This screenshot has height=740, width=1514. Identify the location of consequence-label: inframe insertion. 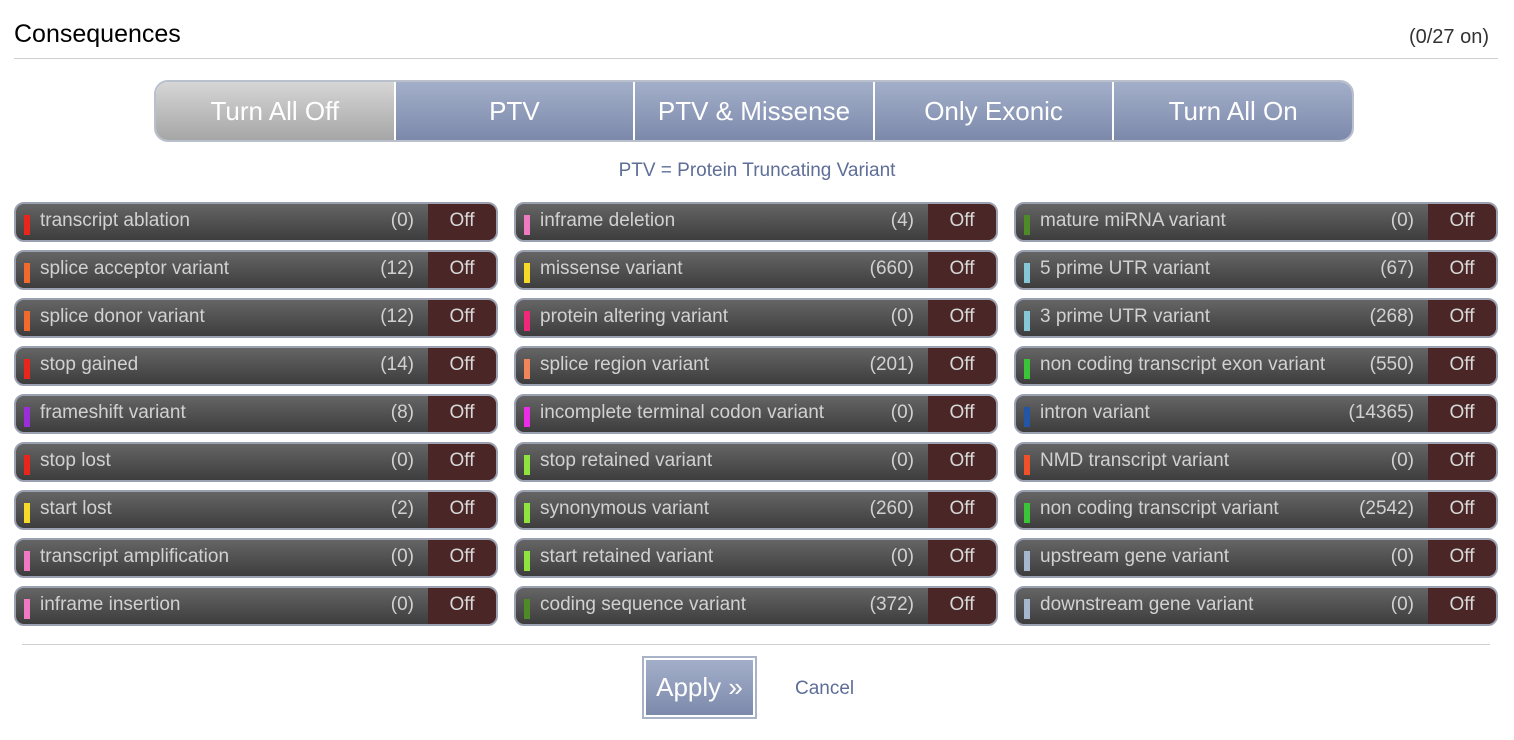
(110, 604).